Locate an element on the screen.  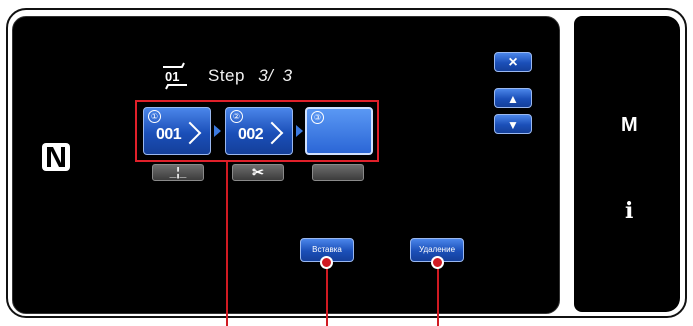
down-arrow-icon: ▼ is located at coordinates (513, 125).